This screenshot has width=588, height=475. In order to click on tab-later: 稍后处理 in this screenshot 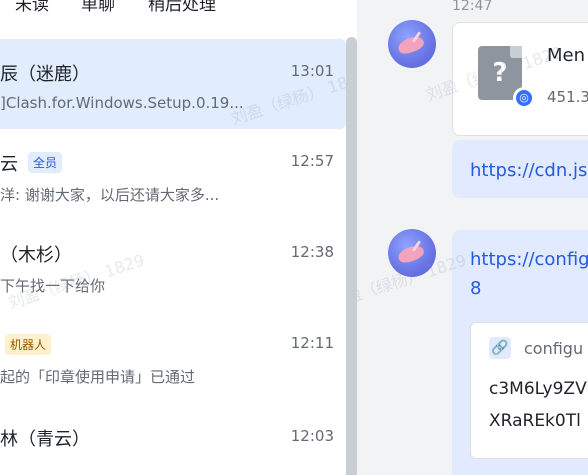, I will do `click(182, 7)`.